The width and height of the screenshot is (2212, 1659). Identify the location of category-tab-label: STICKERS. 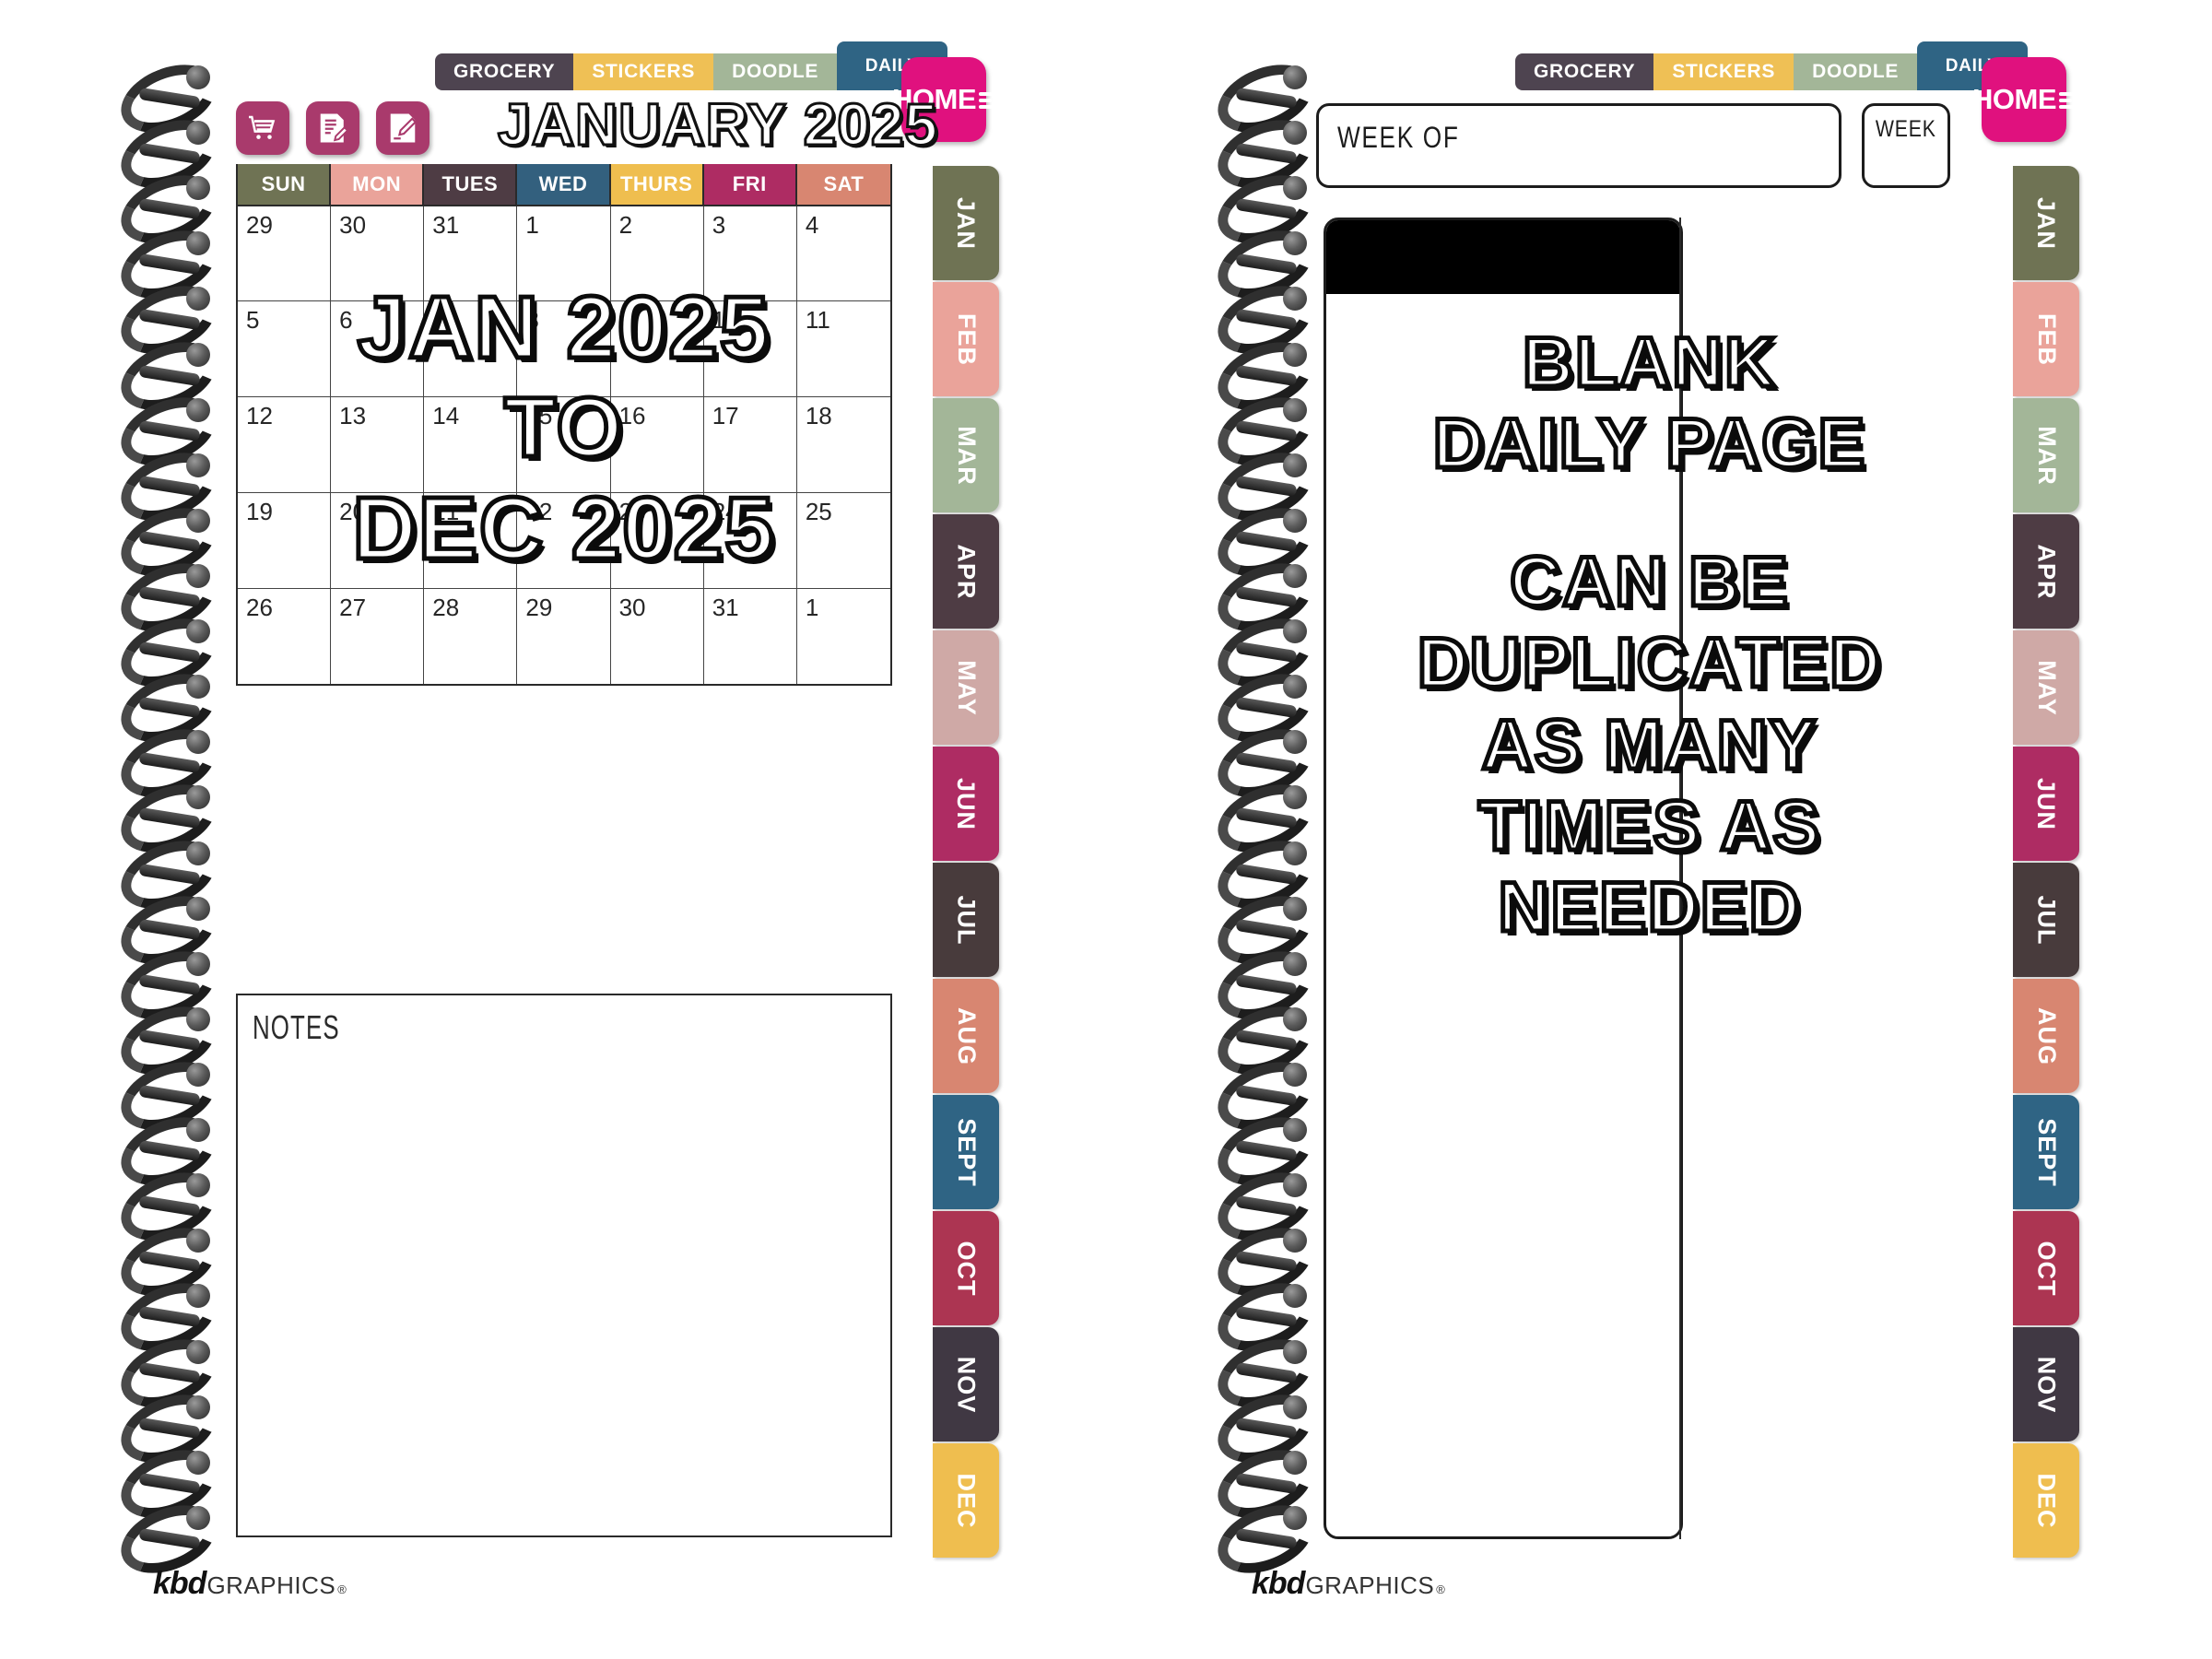
(1724, 71).